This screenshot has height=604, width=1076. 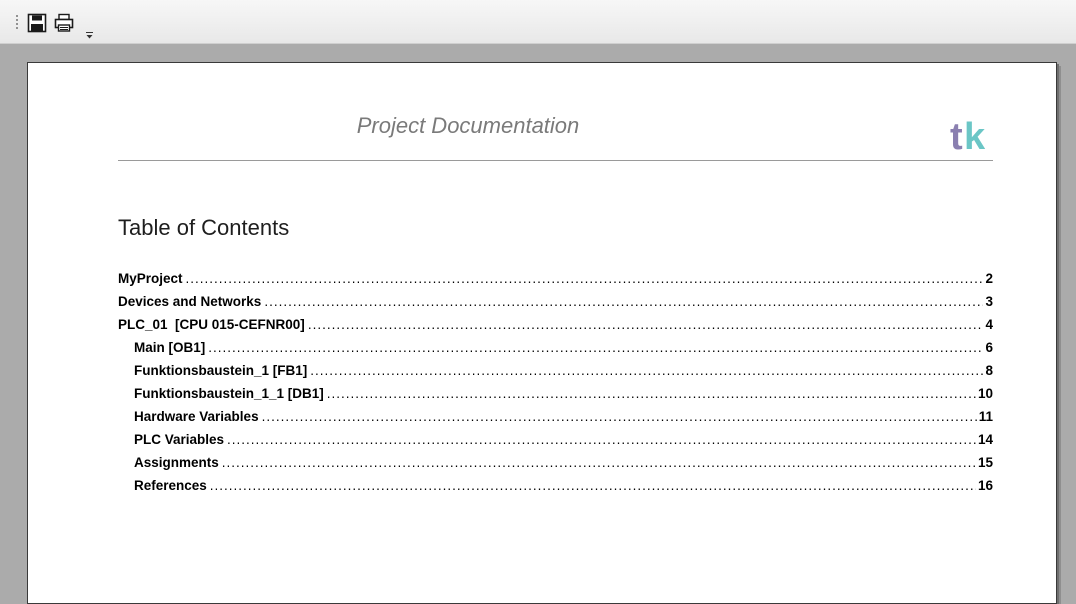 I want to click on toc-entry: PLC_01 [CPU 015-CEFNR00] 4, so click(x=555, y=328).